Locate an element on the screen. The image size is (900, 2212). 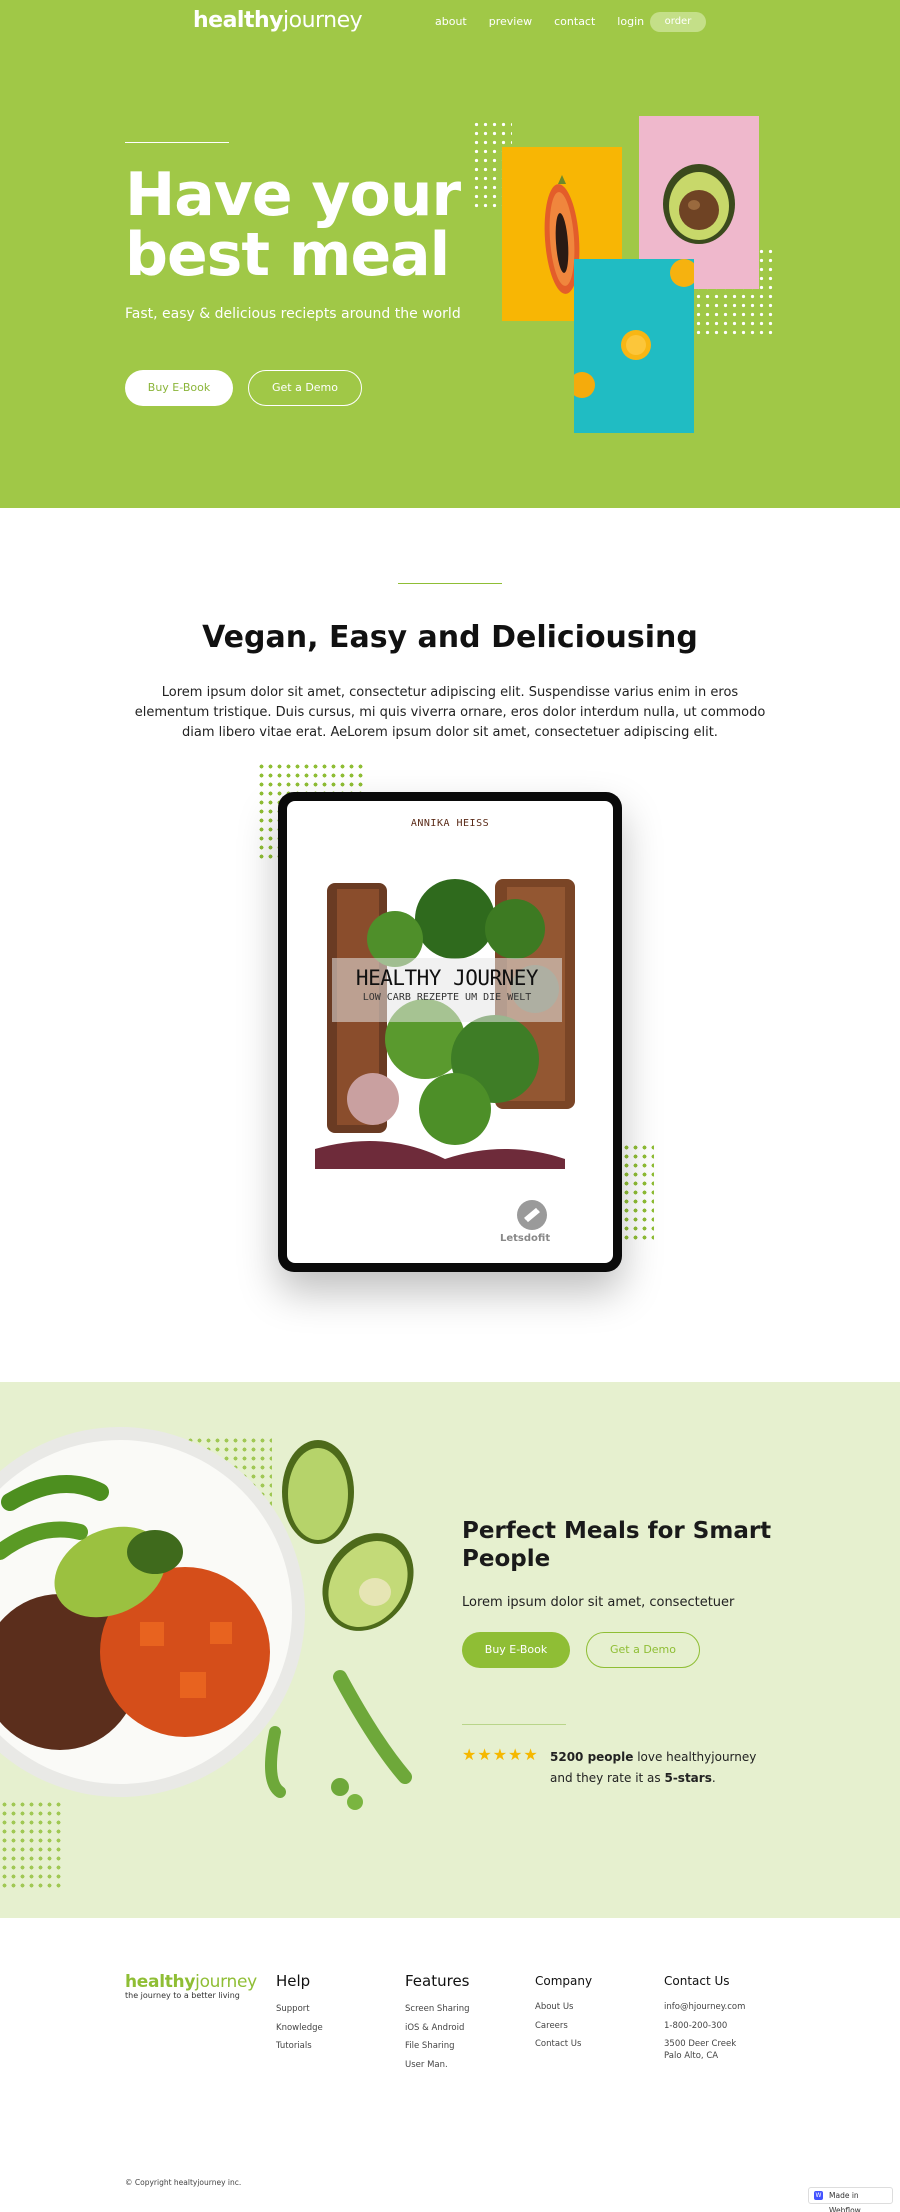
buy-ebook-button-2: Buy E-Book is located at coordinates (516, 1650).